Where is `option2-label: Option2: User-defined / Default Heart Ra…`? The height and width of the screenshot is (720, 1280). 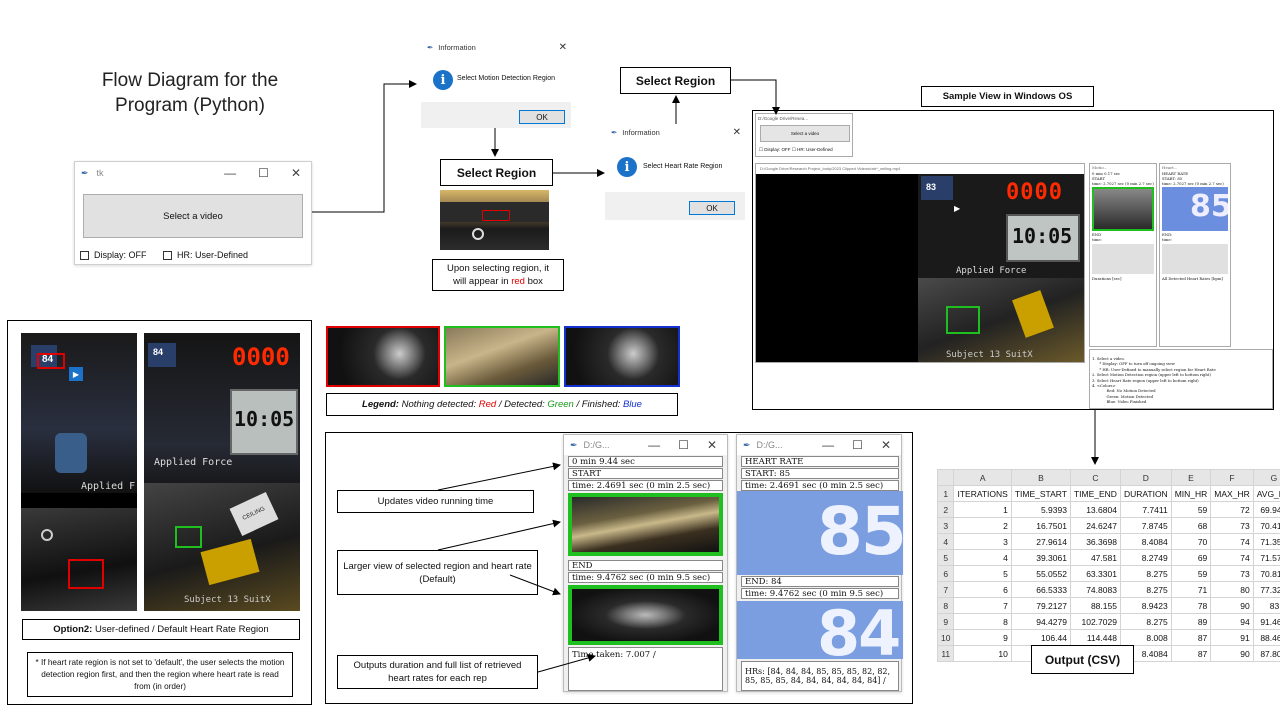 option2-label: Option2: User-defined / Default Heart Ra… is located at coordinates (161, 629).